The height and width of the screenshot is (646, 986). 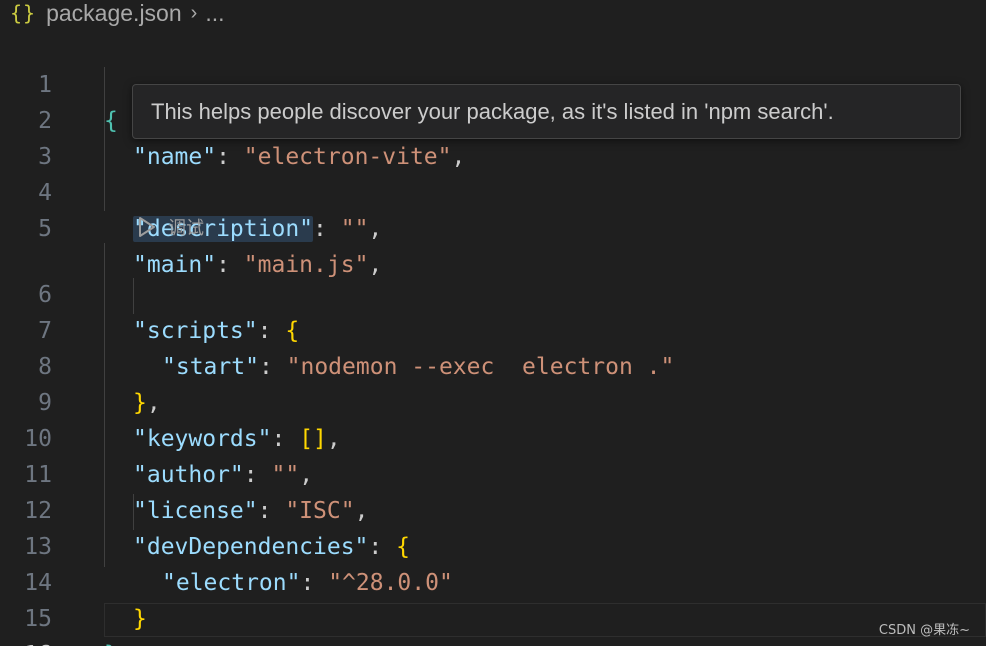 I want to click on code-line-current: 16, so click(x=493, y=623).